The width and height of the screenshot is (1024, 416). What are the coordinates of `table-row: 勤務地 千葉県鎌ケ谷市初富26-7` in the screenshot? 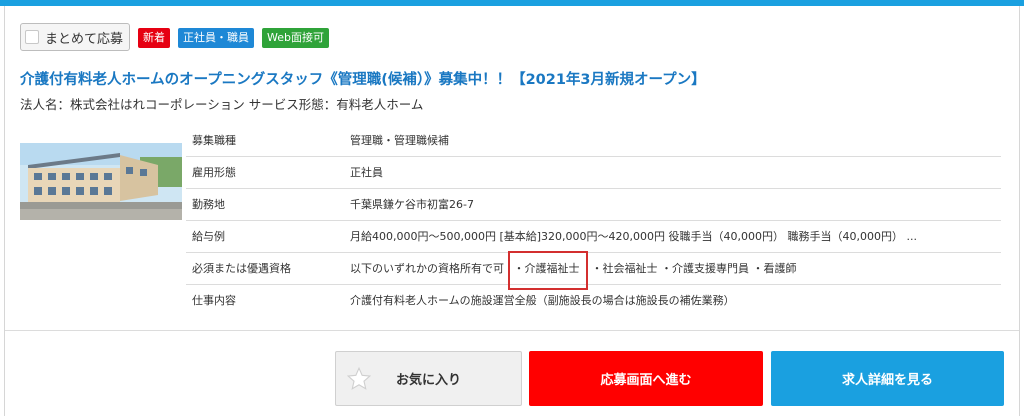 It's located at (593, 204).